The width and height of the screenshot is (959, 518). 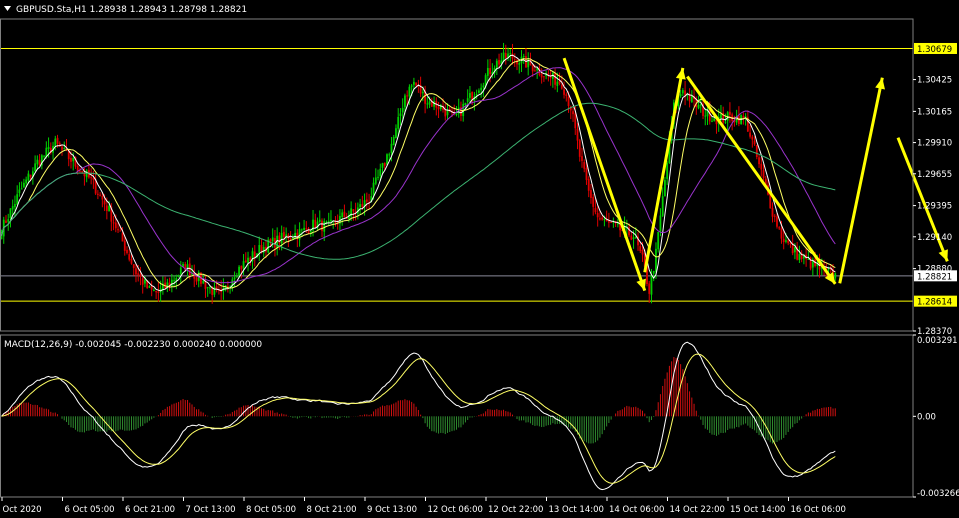 What do you see at coordinates (934, 175) in the screenshot?
I see `price-axis-label: 1.29655` at bounding box center [934, 175].